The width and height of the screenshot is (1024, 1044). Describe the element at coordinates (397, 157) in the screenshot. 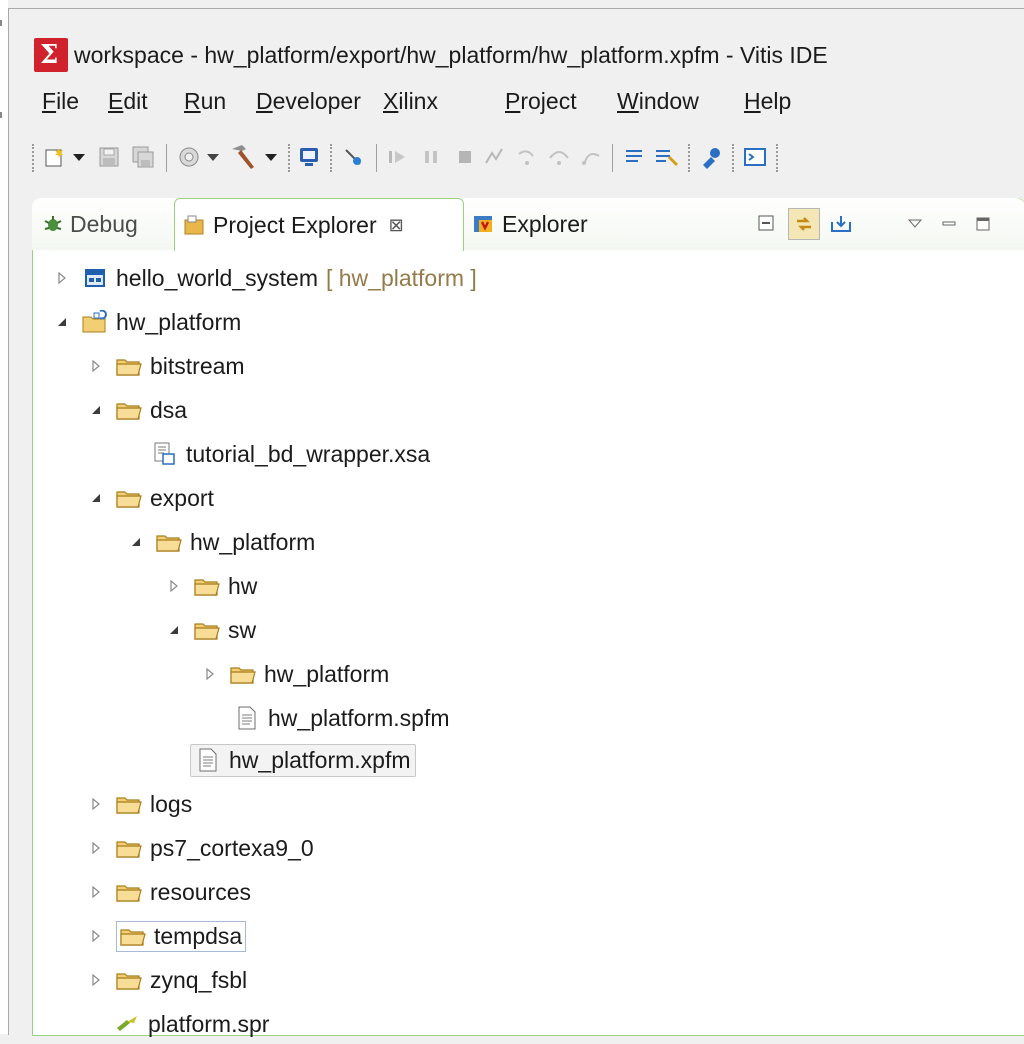

I see `resume-icon` at that location.